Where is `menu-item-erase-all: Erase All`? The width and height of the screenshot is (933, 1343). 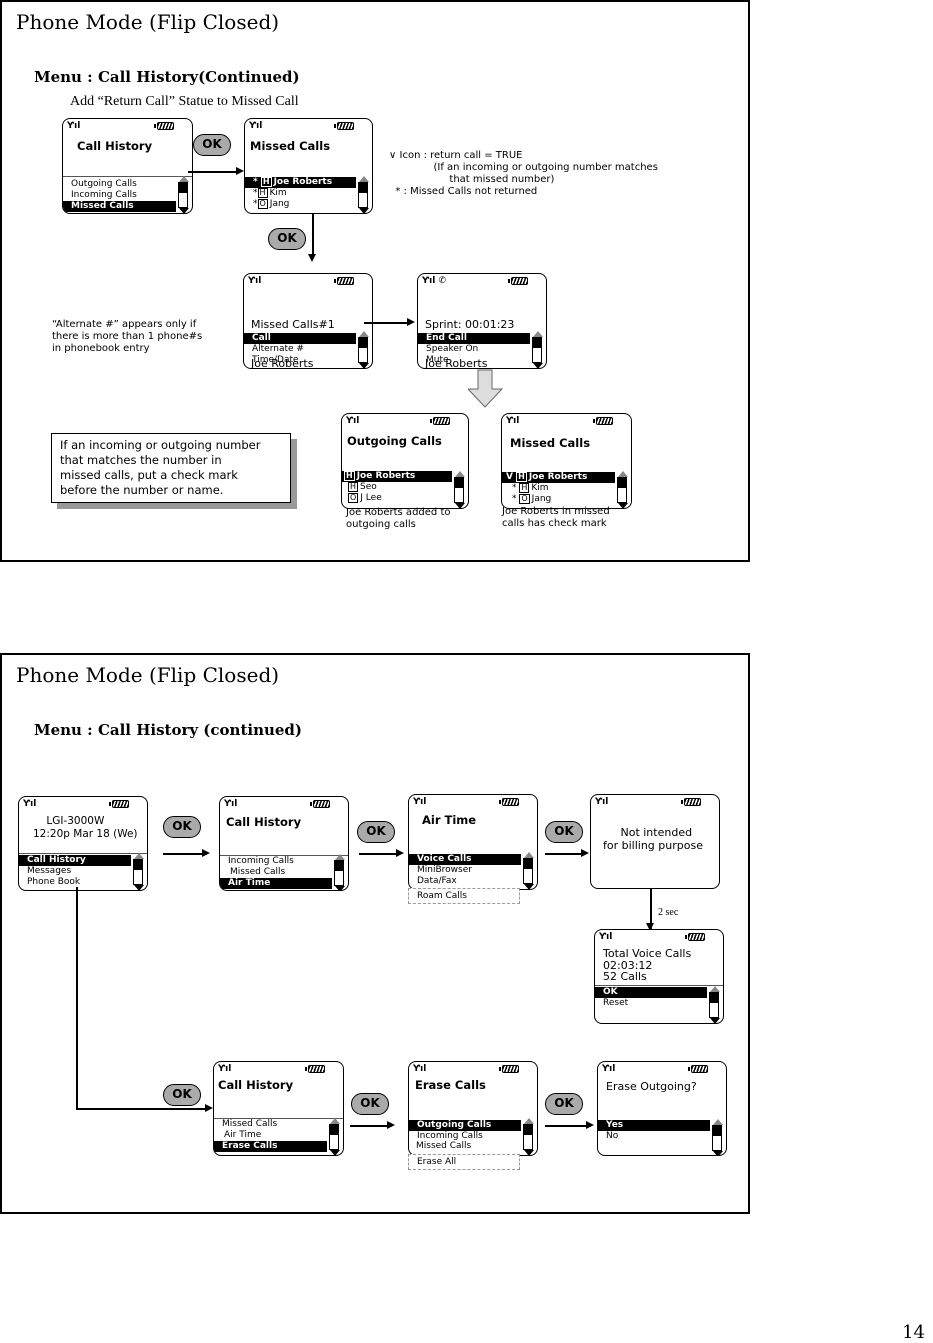 menu-item-erase-all: Erase All is located at coordinates (464, 1162).